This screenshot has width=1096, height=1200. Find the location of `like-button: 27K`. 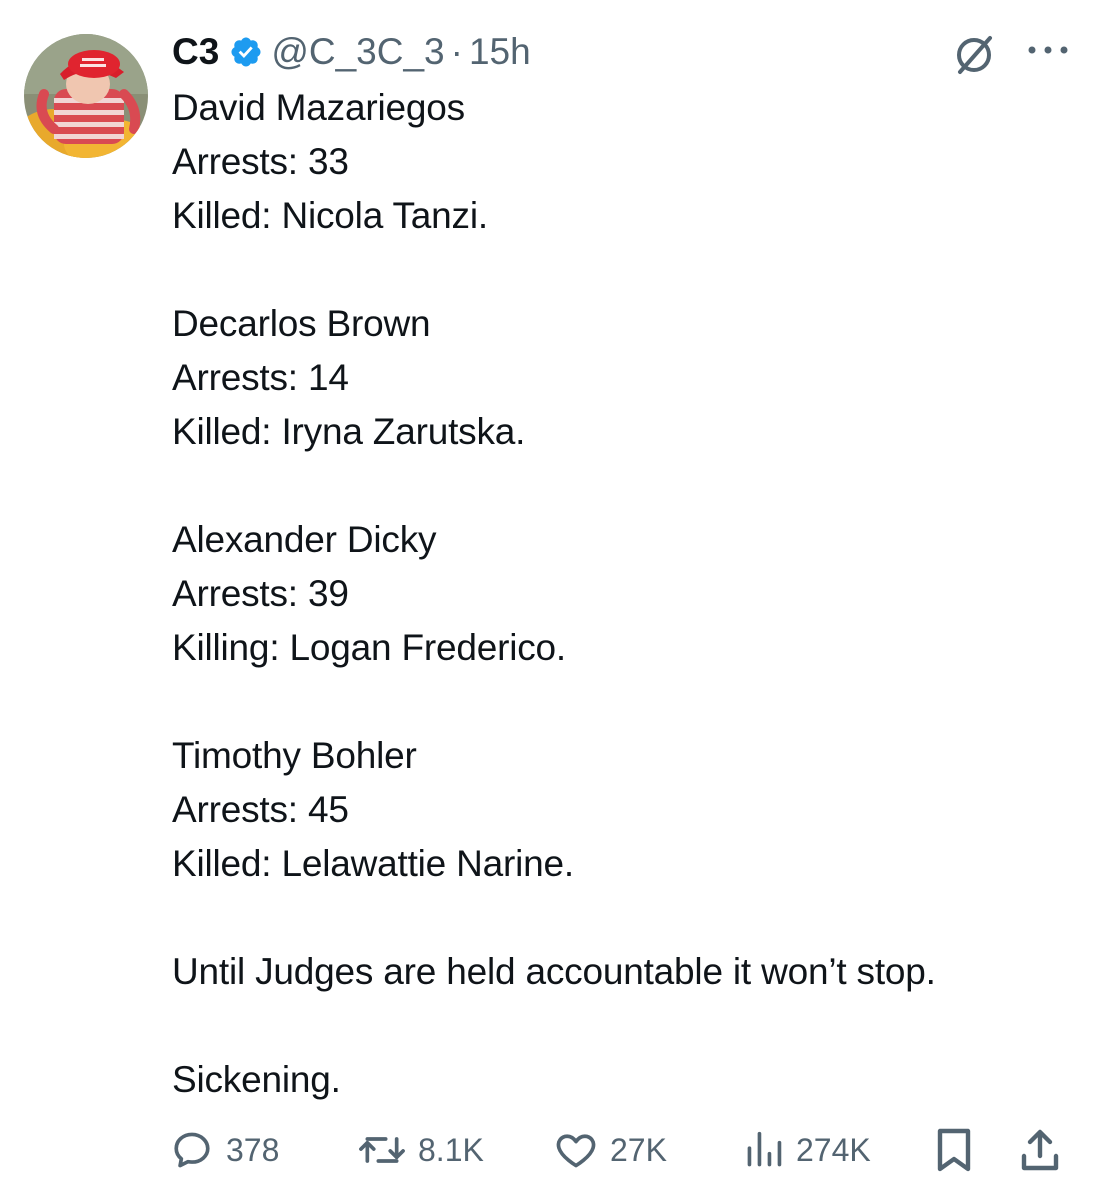

like-button: 27K is located at coordinates (610, 1150).